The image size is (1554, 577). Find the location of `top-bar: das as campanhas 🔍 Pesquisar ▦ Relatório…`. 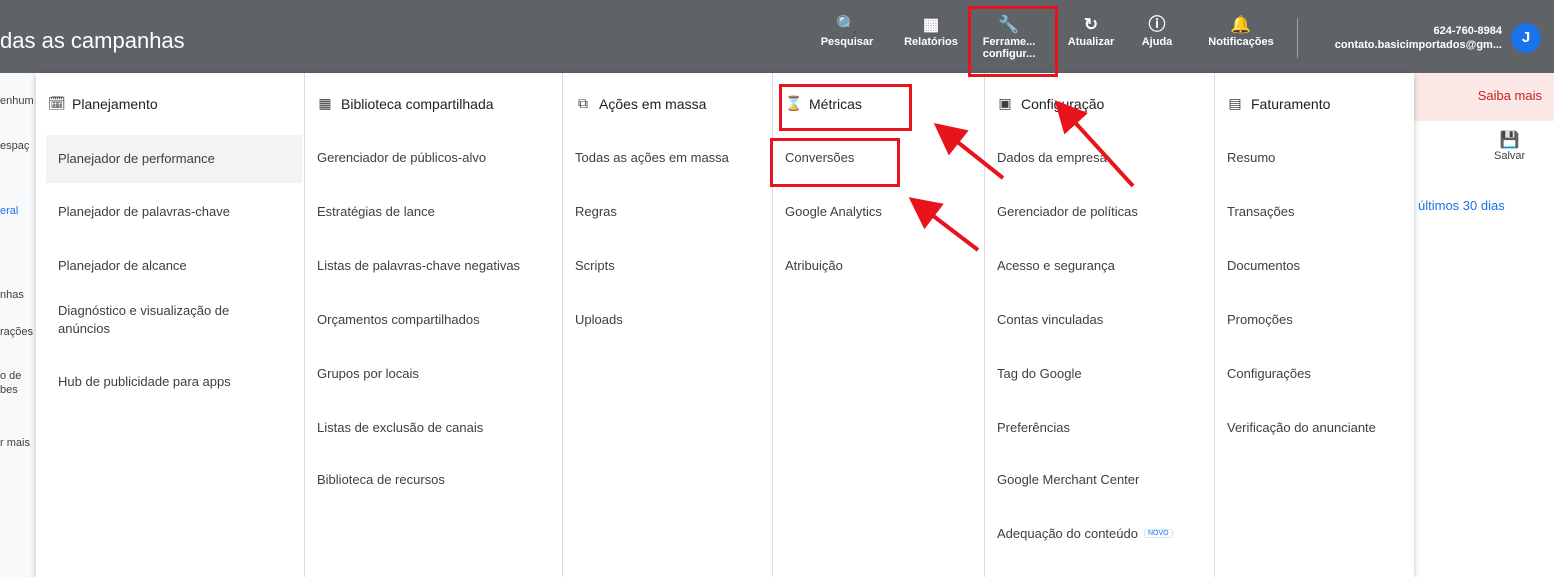

top-bar: das as campanhas 🔍 Pesquisar ▦ Relatório… is located at coordinates (777, 36).